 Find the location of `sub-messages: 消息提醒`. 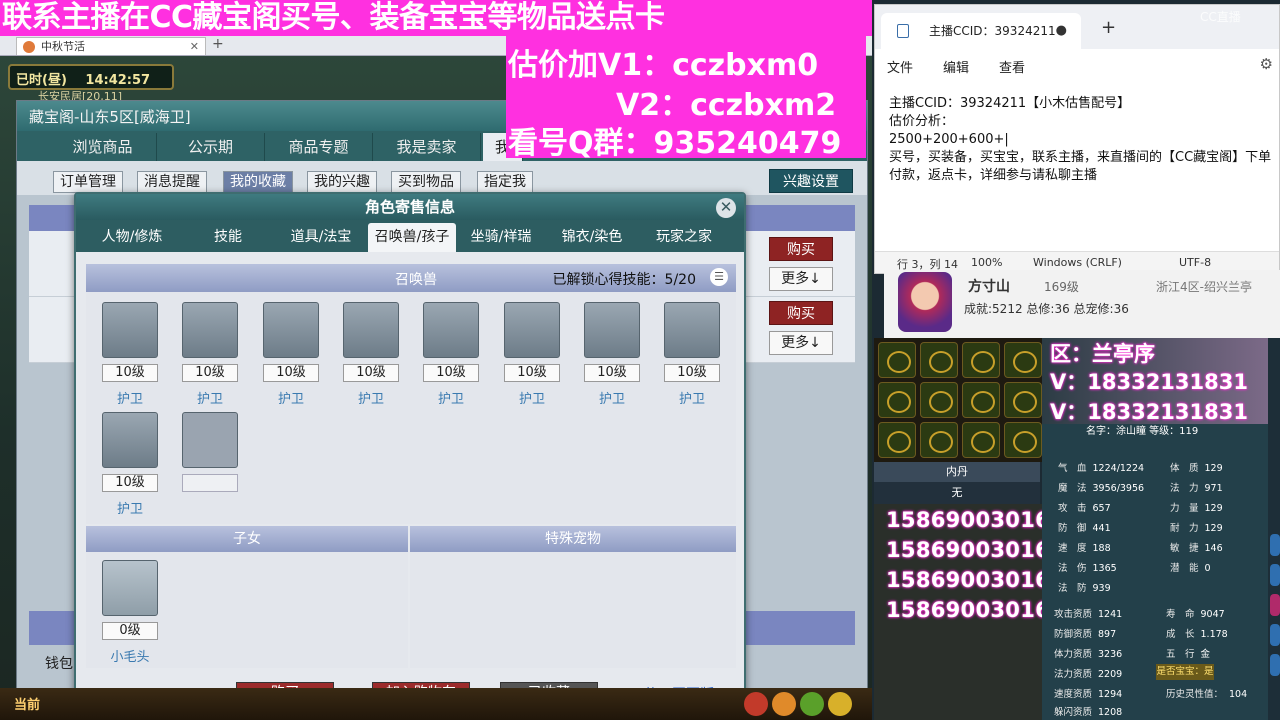

sub-messages: 消息提醒 is located at coordinates (172, 182).